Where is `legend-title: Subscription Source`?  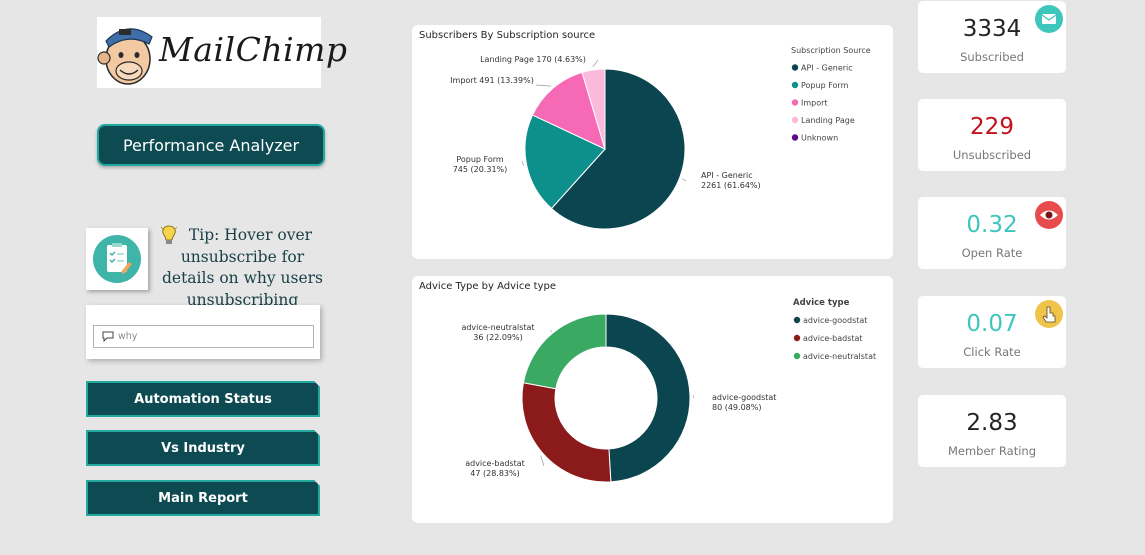 legend-title: Subscription Source is located at coordinates (831, 50).